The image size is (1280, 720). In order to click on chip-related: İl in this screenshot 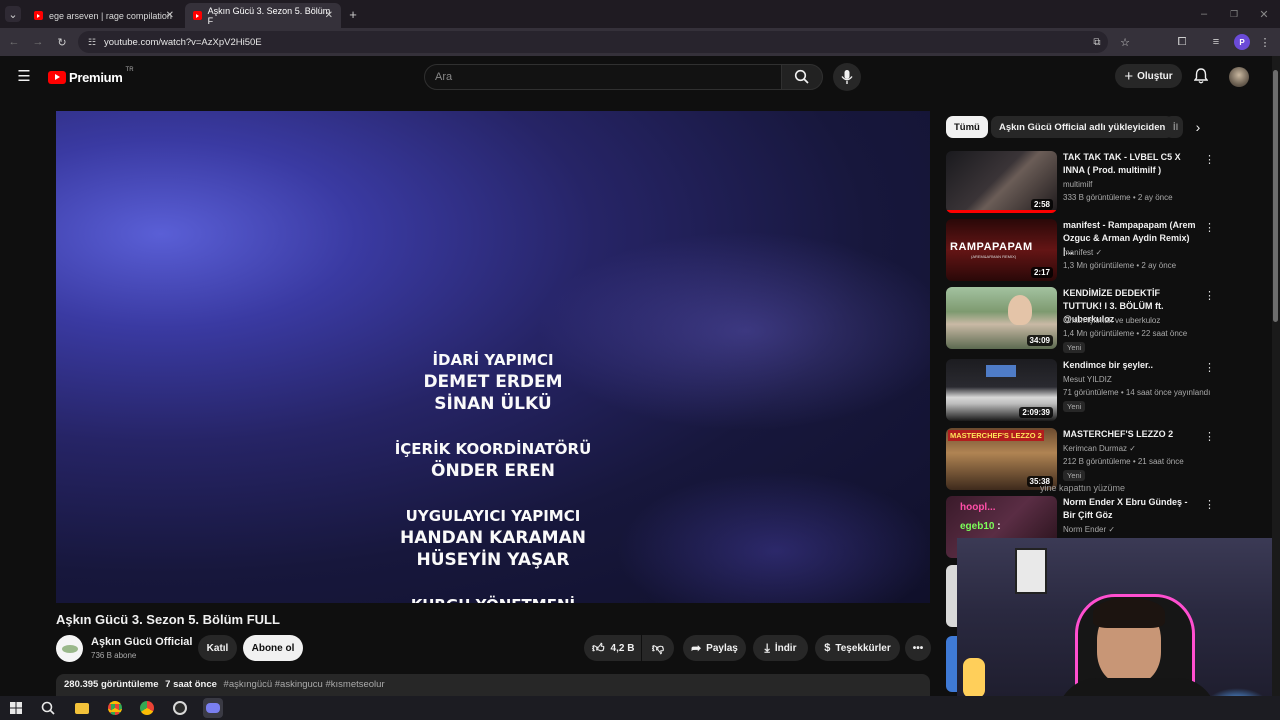, I will do `click(1174, 127)`.